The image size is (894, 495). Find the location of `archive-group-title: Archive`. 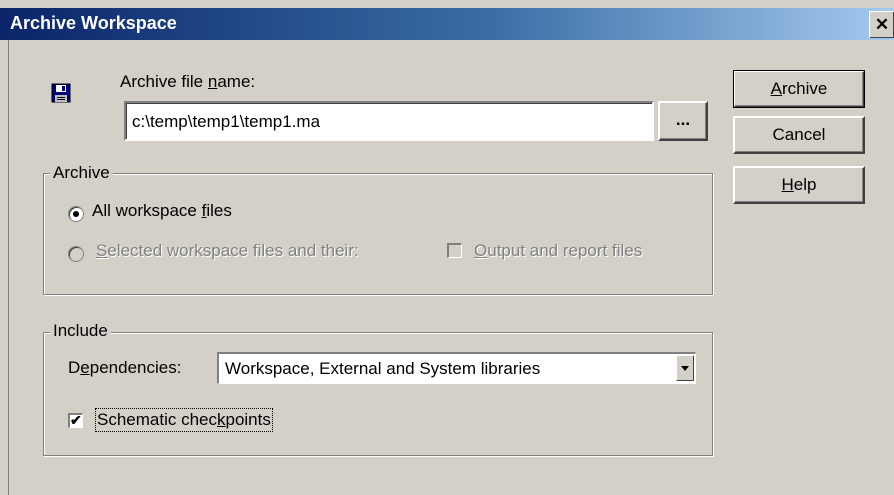

archive-group-title: Archive is located at coordinates (81, 173).